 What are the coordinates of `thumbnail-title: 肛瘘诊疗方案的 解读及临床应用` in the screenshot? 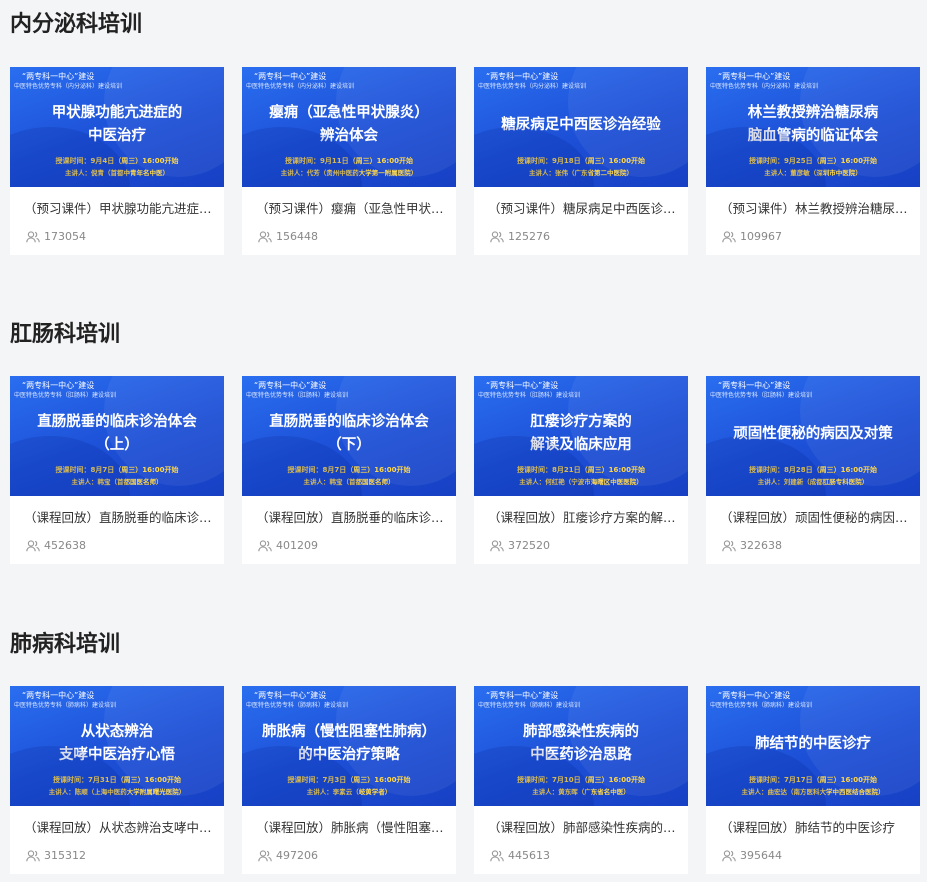 It's located at (581, 433).